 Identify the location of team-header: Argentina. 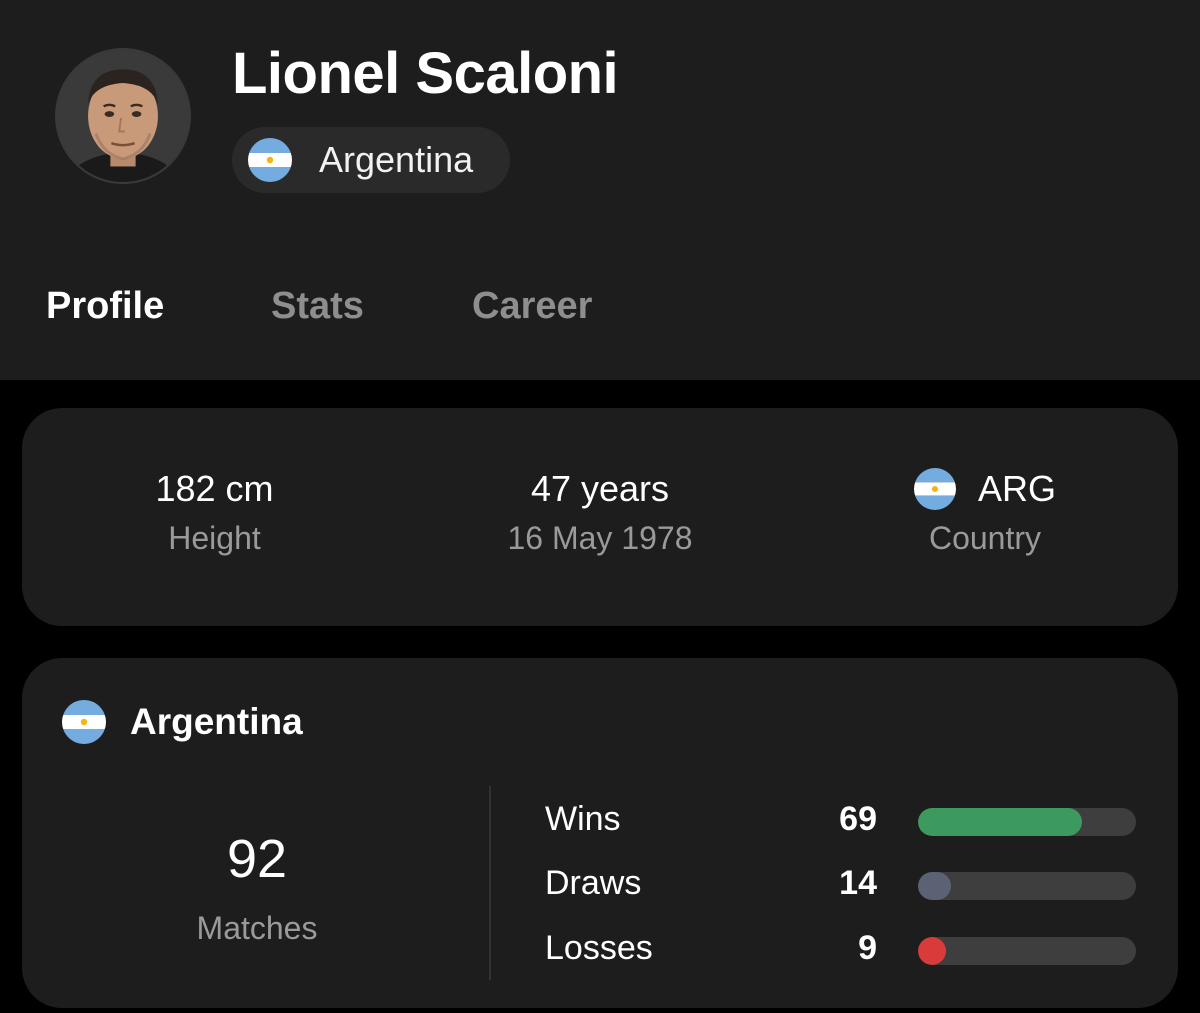
(182, 722).